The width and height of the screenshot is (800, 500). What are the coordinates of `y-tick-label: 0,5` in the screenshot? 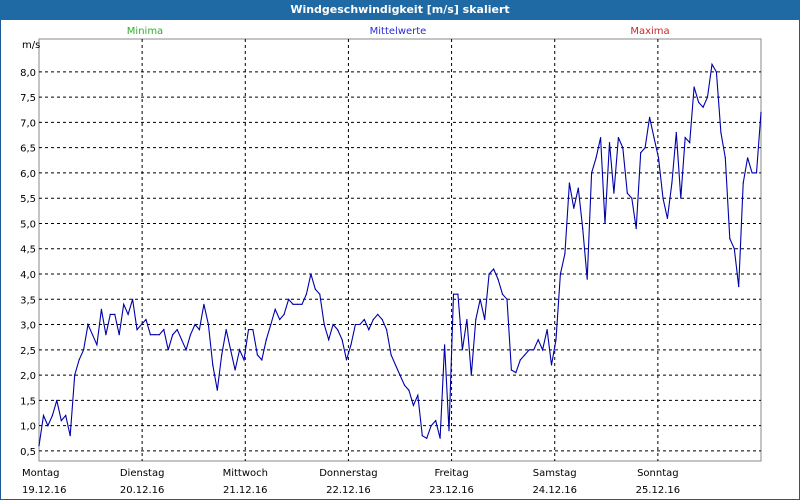 It's located at (28, 452).